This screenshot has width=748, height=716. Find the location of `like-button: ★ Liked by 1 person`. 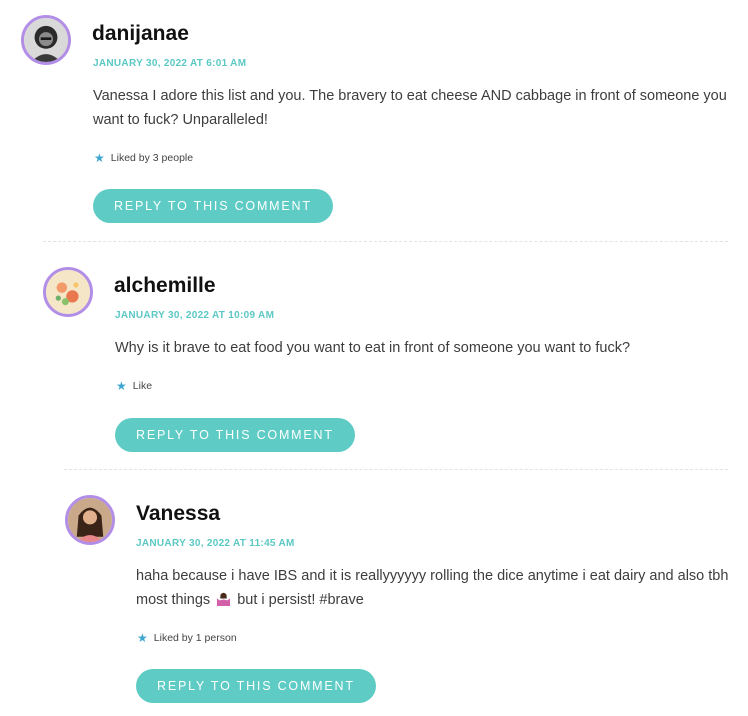

like-button: ★ Liked by 1 person is located at coordinates (187, 638).